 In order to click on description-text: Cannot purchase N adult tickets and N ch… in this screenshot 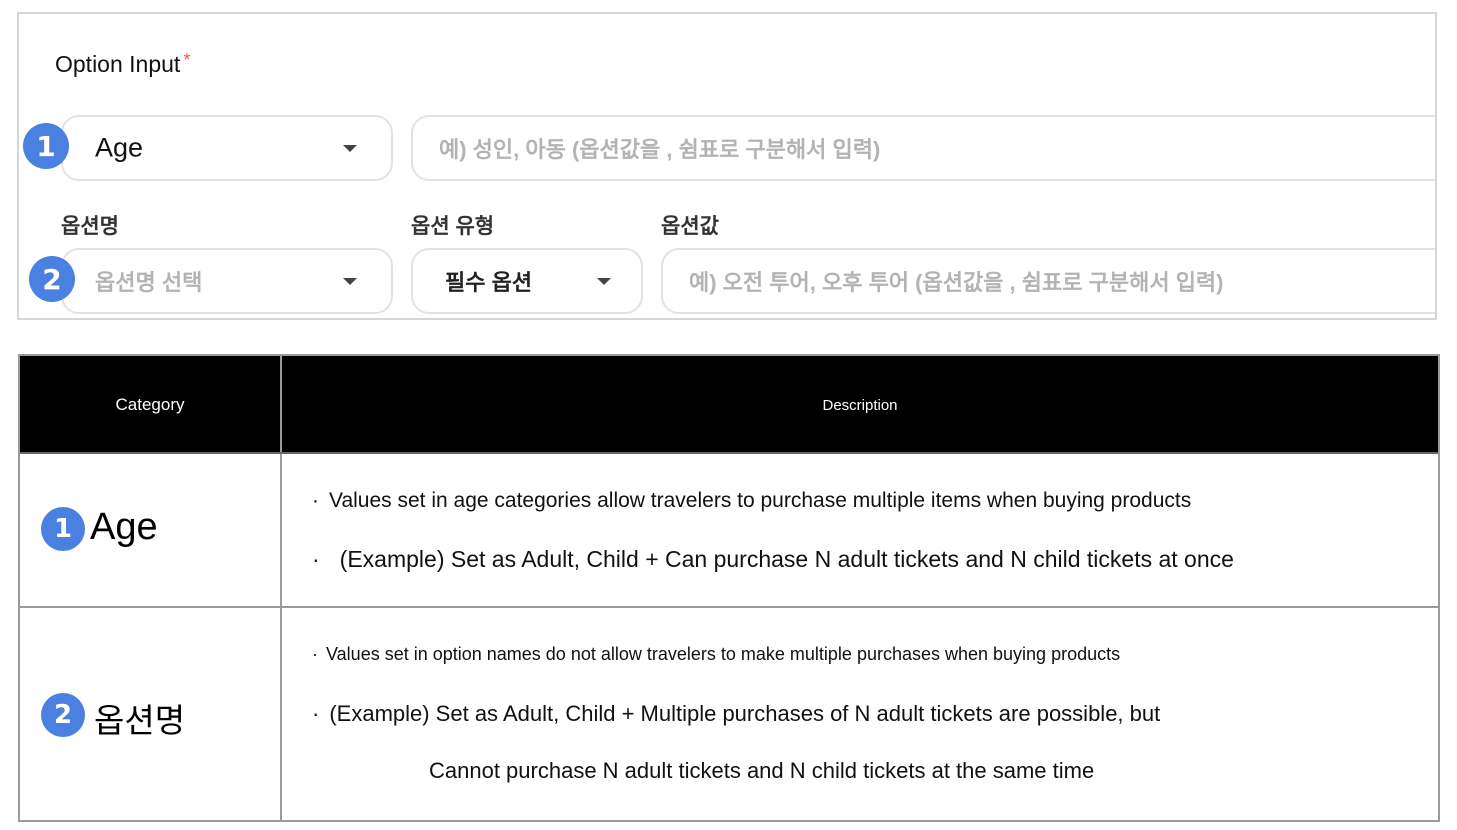, I will do `click(762, 770)`.